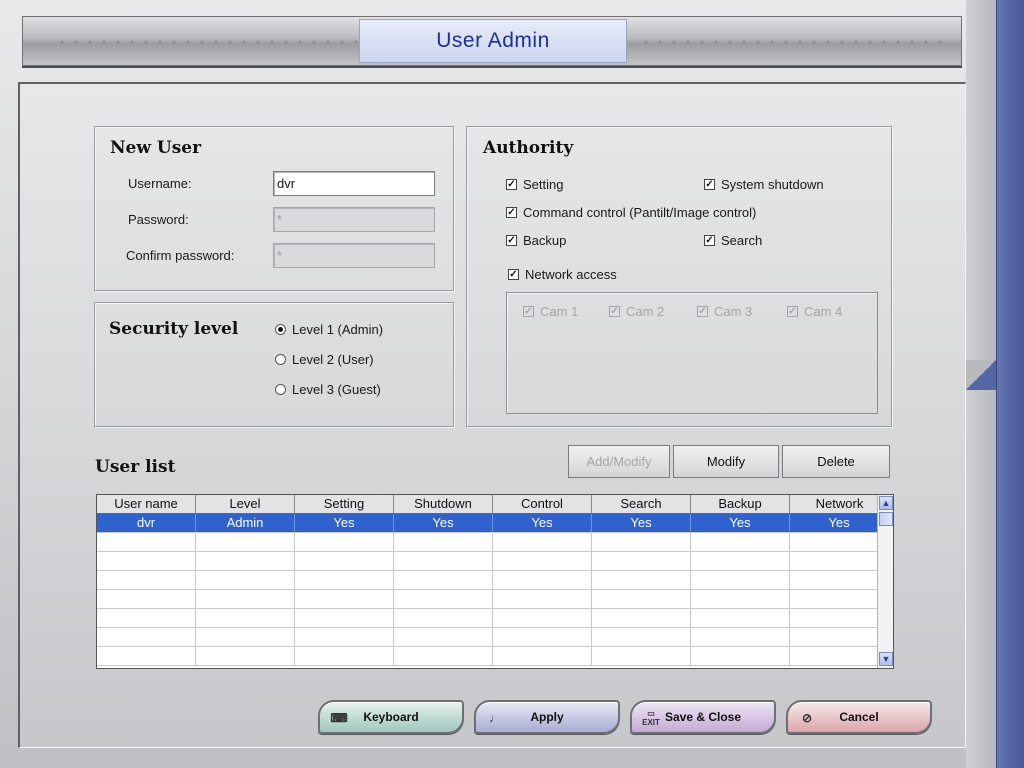 The width and height of the screenshot is (1024, 768). Describe the element at coordinates (443, 504) in the screenshot. I see `column-header-shutdown: Shutdown` at that location.